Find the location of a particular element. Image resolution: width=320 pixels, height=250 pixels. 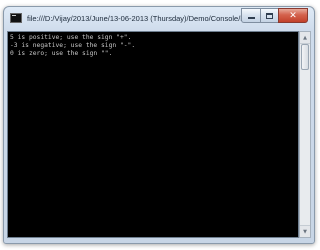

close-icon: ✕ is located at coordinates (293, 15).